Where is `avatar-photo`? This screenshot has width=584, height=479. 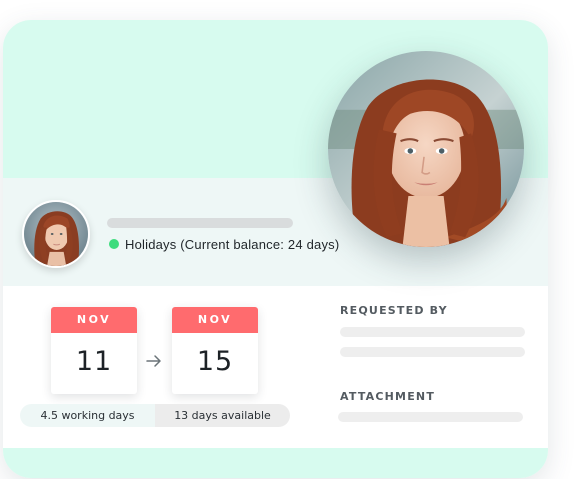 avatar-photo is located at coordinates (56, 234).